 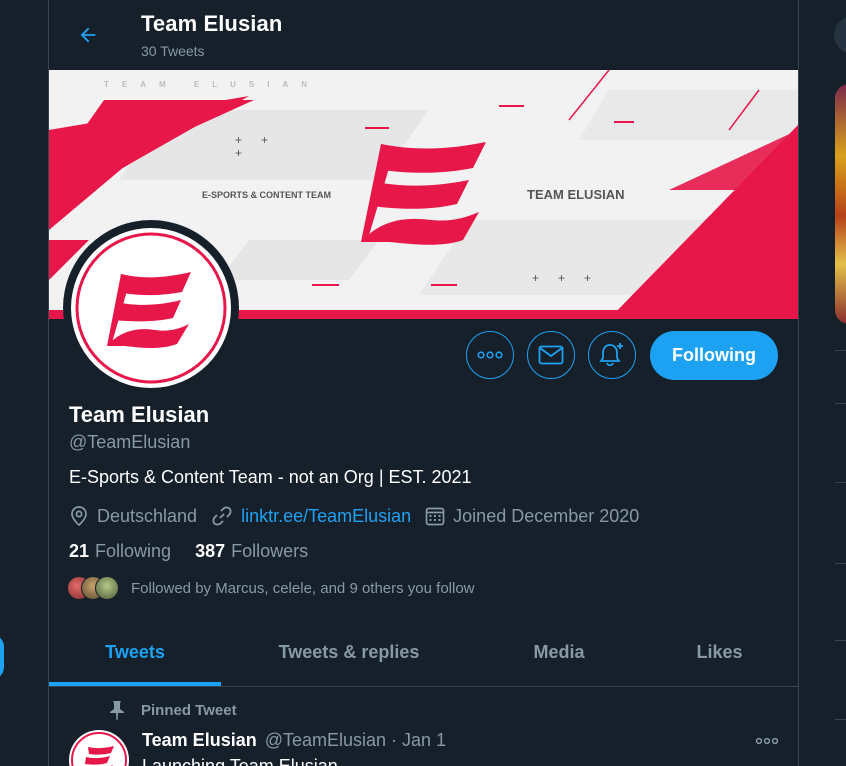 I want to click on banner-right-text: TEAM ELUSIAN, so click(x=576, y=194).